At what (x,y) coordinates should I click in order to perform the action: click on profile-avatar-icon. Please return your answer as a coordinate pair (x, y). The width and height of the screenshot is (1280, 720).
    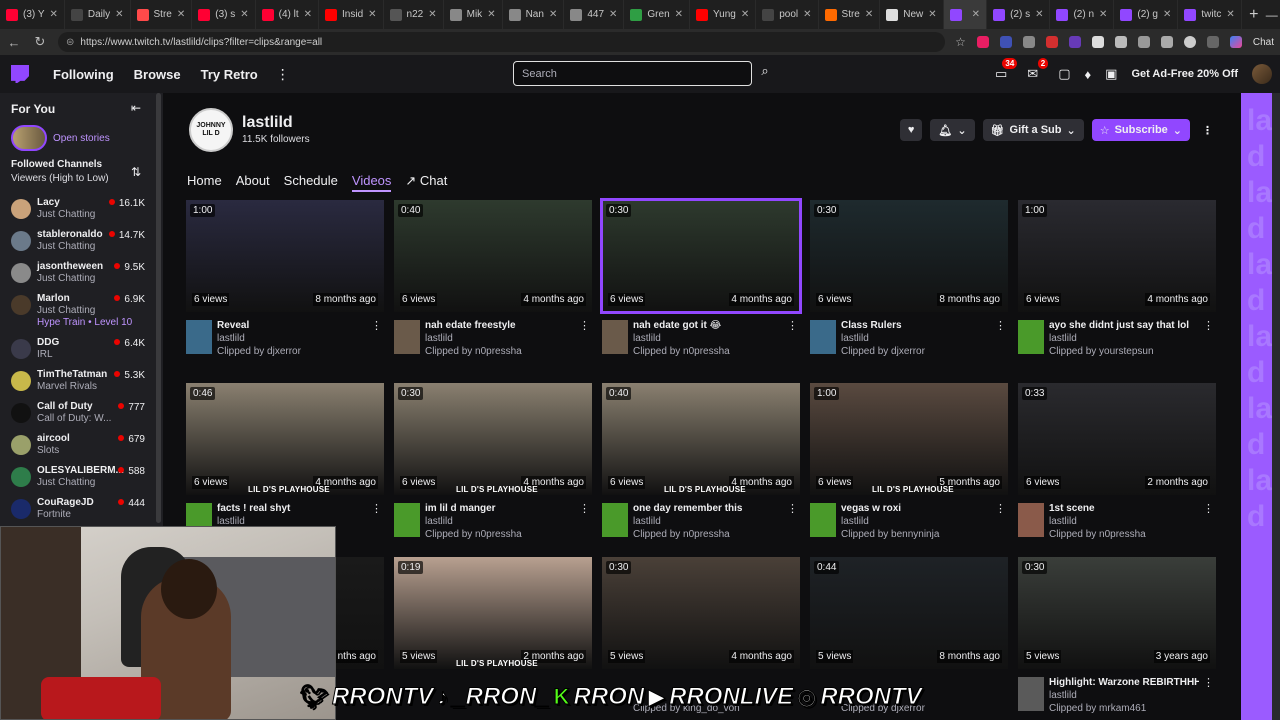
    Looking at the image, I should click on (1189, 42).